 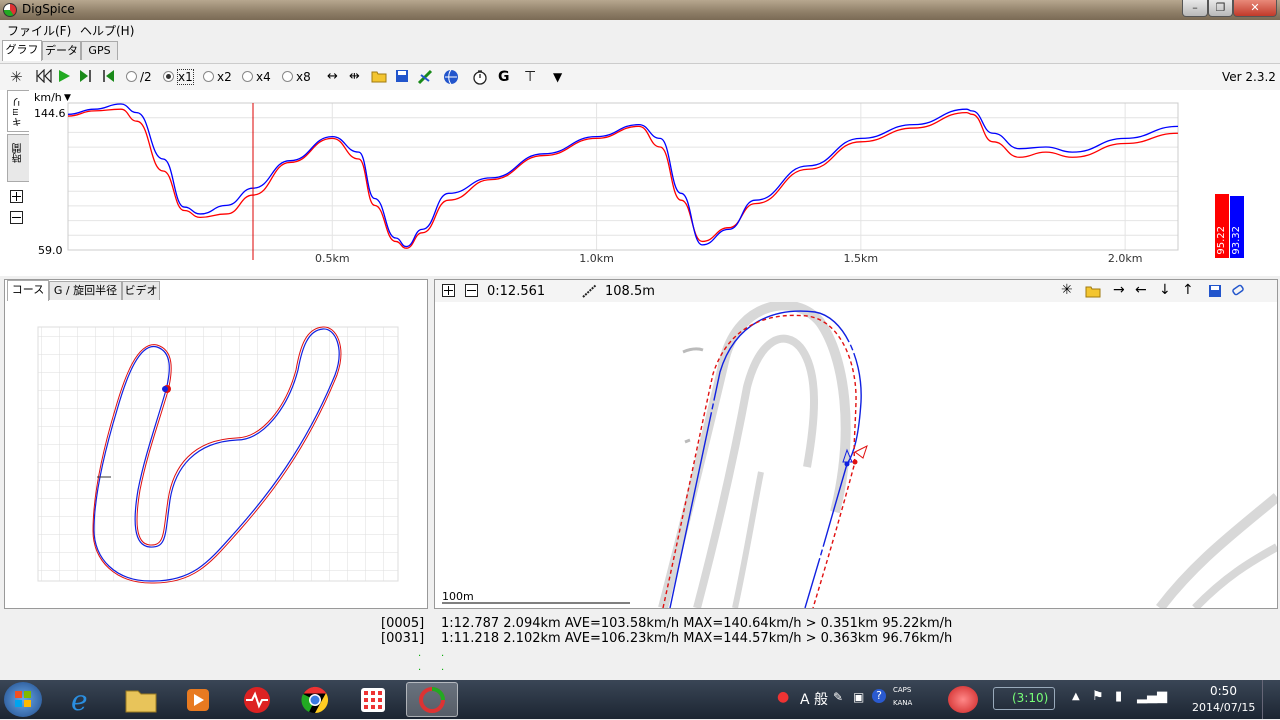 What do you see at coordinates (257, 699) in the screenshot?
I see `heartbeat-app-icon` at bounding box center [257, 699].